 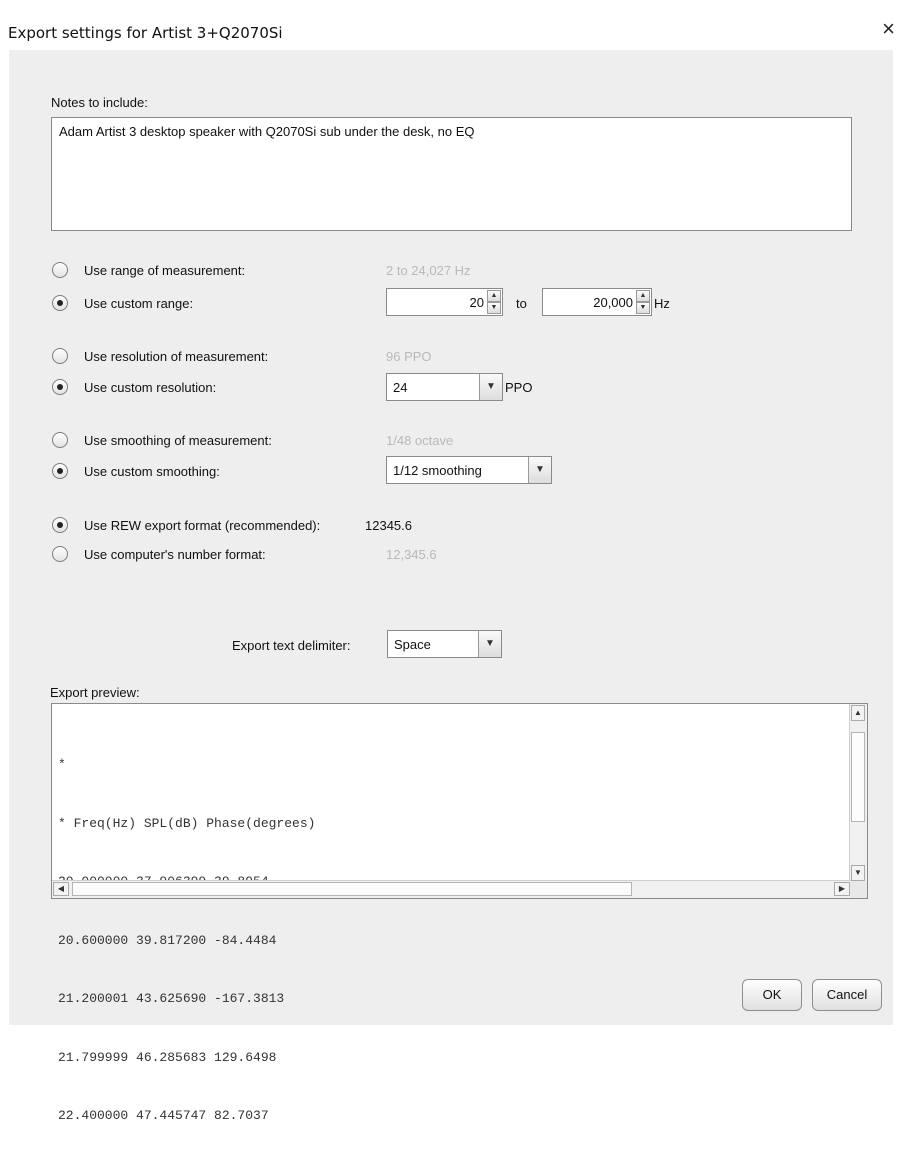 What do you see at coordinates (60, 270) in the screenshot?
I see `range-measurement-radio` at bounding box center [60, 270].